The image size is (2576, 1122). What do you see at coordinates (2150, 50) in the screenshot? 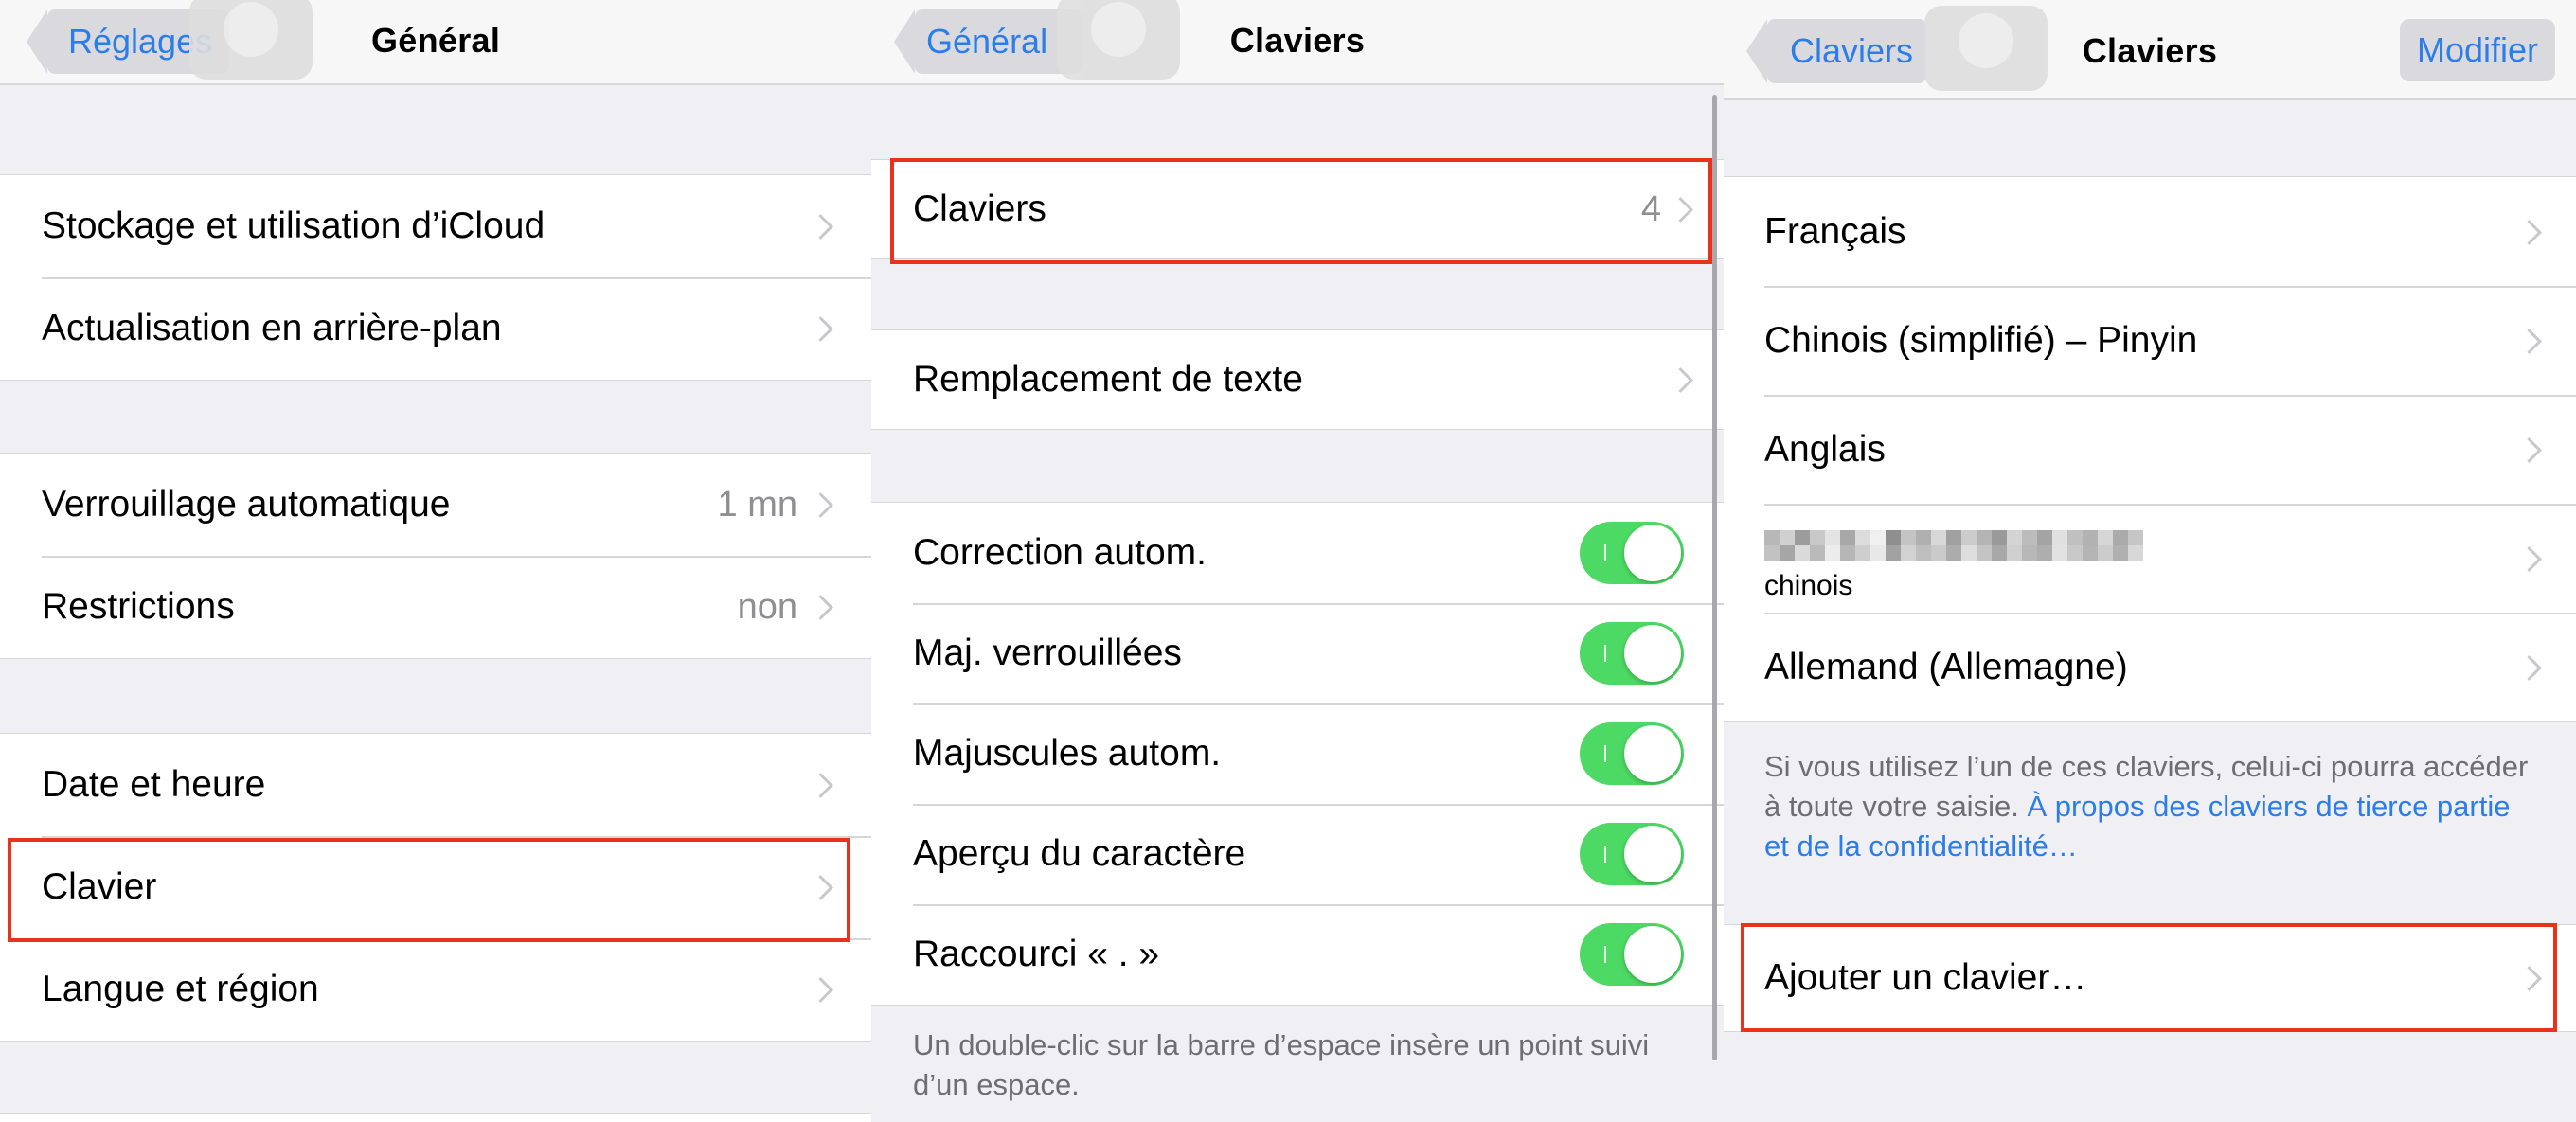
I see `navigation-bar: Claviers Claviers Modifier` at bounding box center [2150, 50].